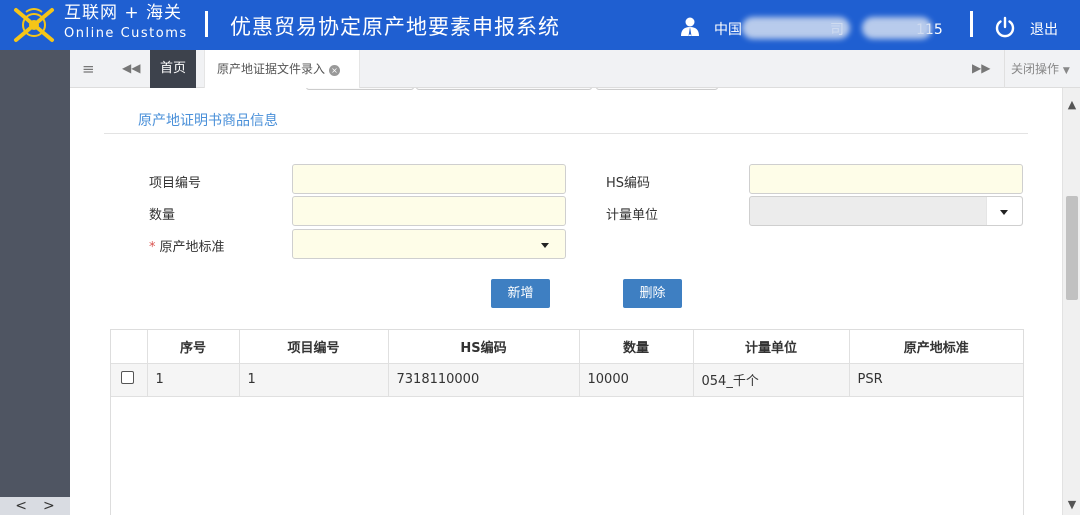 This screenshot has width=1080, height=515. I want to click on tab-home: 首页, so click(173, 69).